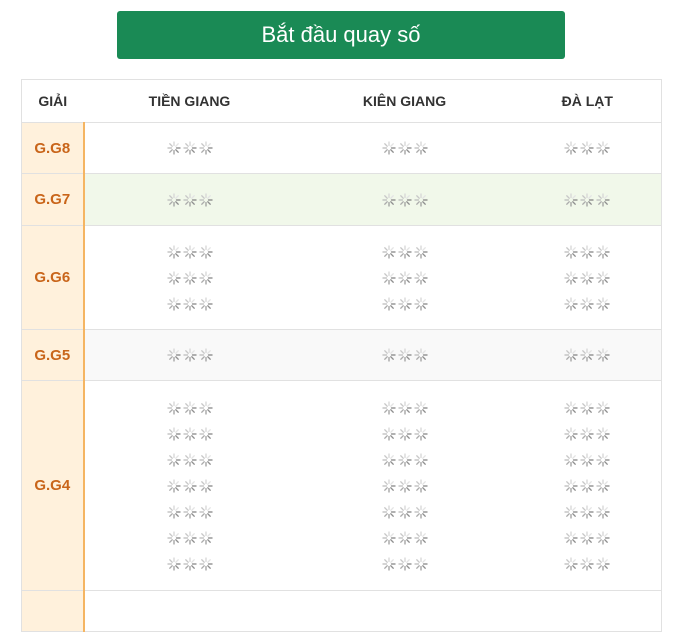  Describe the element at coordinates (341, 35) in the screenshot. I see `start-draw-button: Bắt đầu quay số` at that location.